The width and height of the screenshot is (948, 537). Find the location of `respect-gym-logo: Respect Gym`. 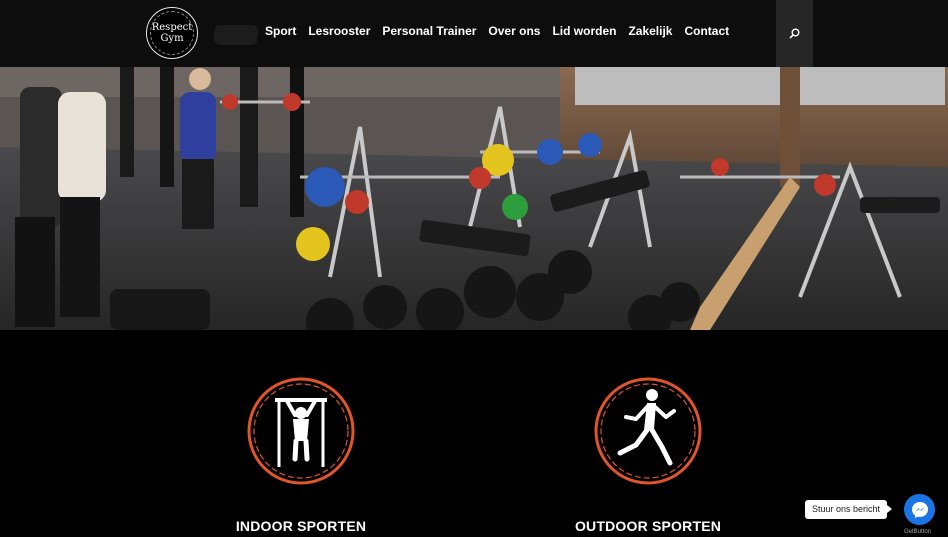

respect-gym-logo: Respect Gym is located at coordinates (172, 33).